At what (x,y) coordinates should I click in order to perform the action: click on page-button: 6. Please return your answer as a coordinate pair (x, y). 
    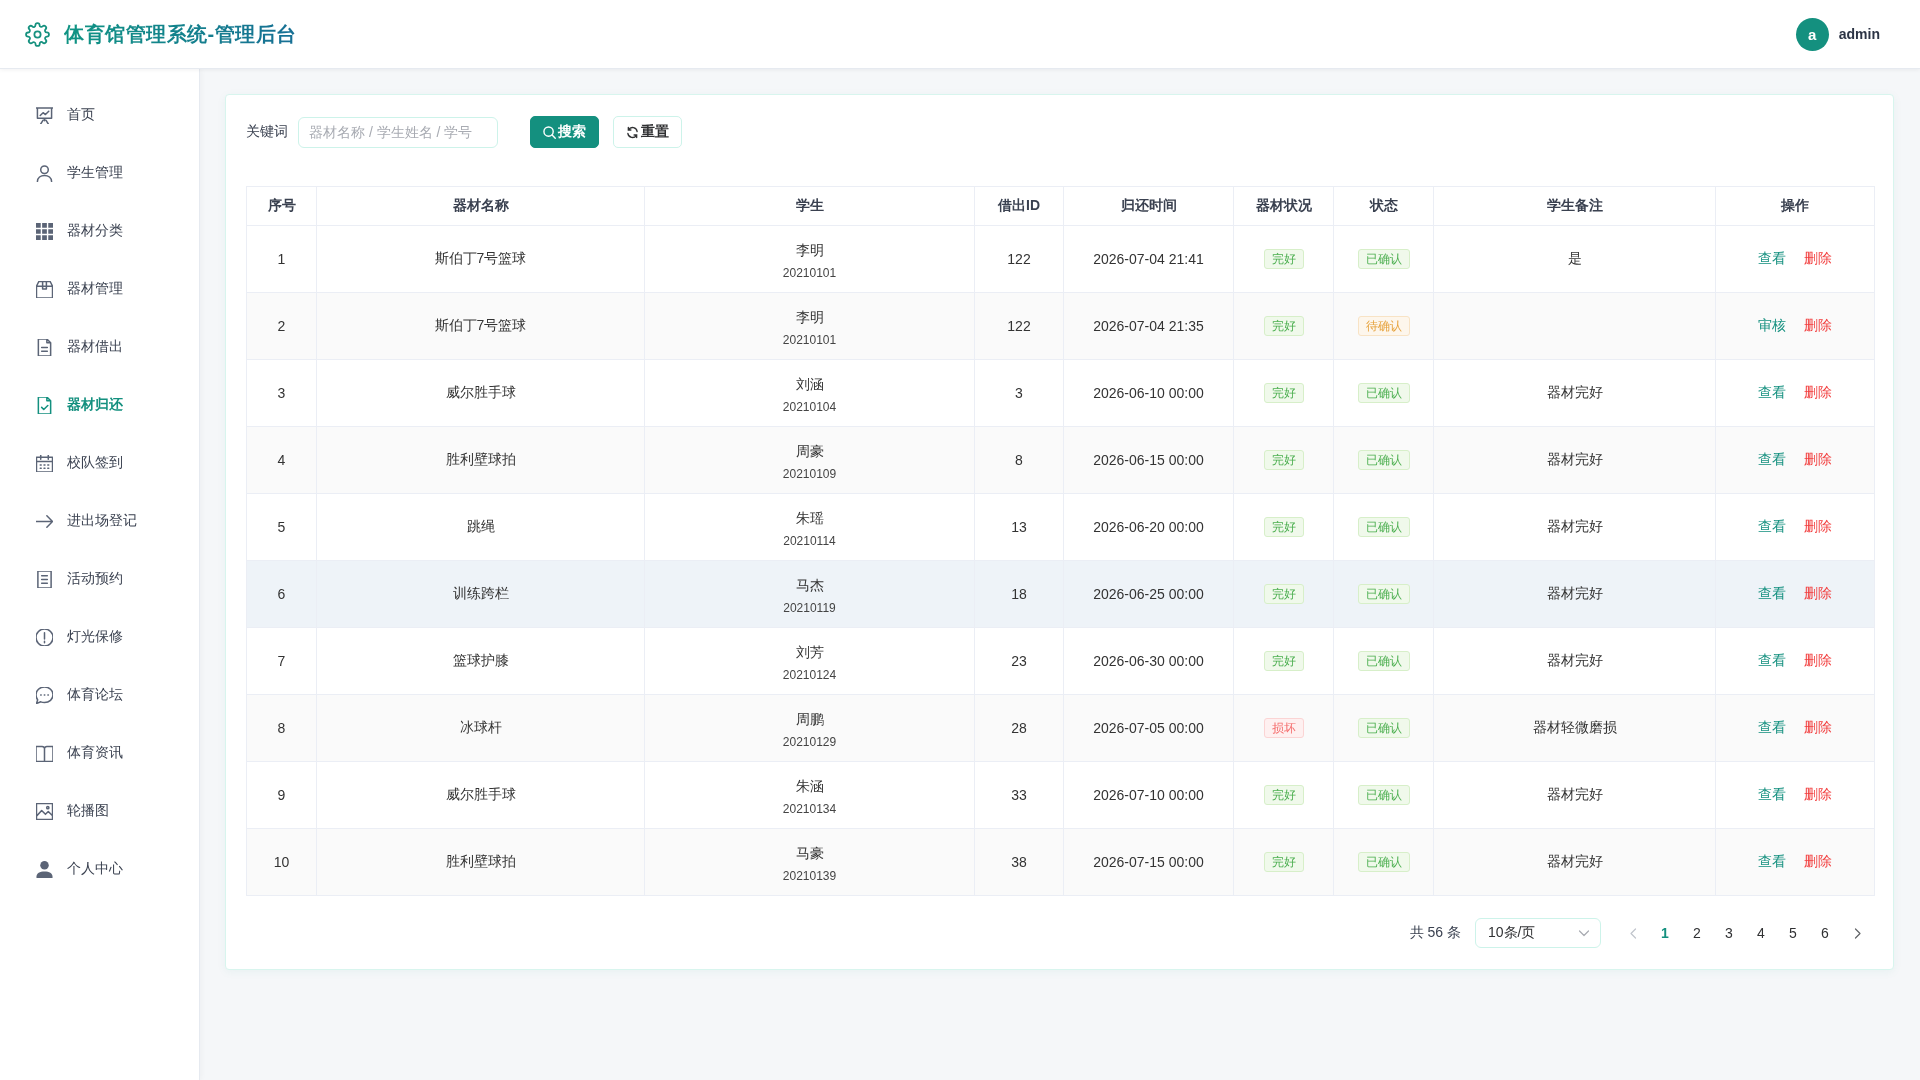
    Looking at the image, I should click on (1825, 933).